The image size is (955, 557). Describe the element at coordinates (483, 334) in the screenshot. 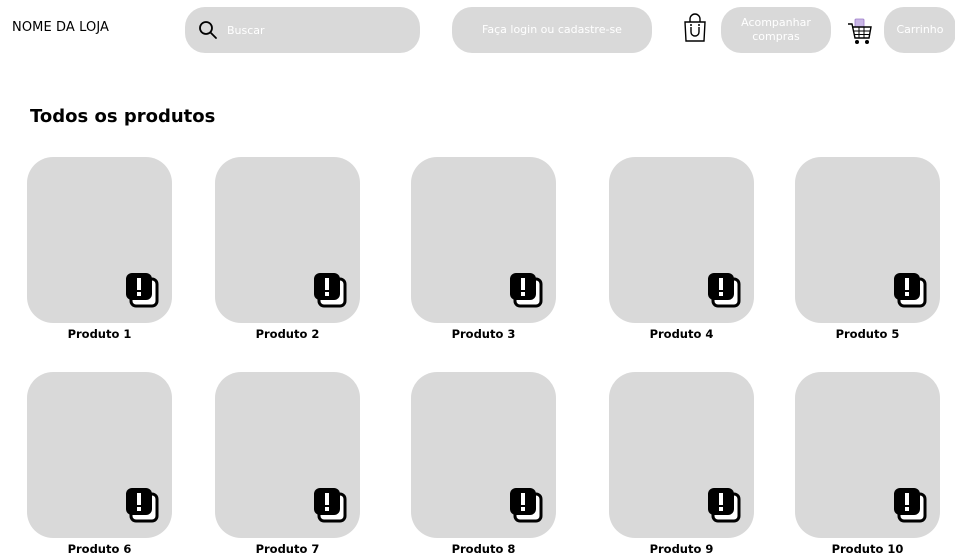

I see `product-name: Produto 3` at that location.